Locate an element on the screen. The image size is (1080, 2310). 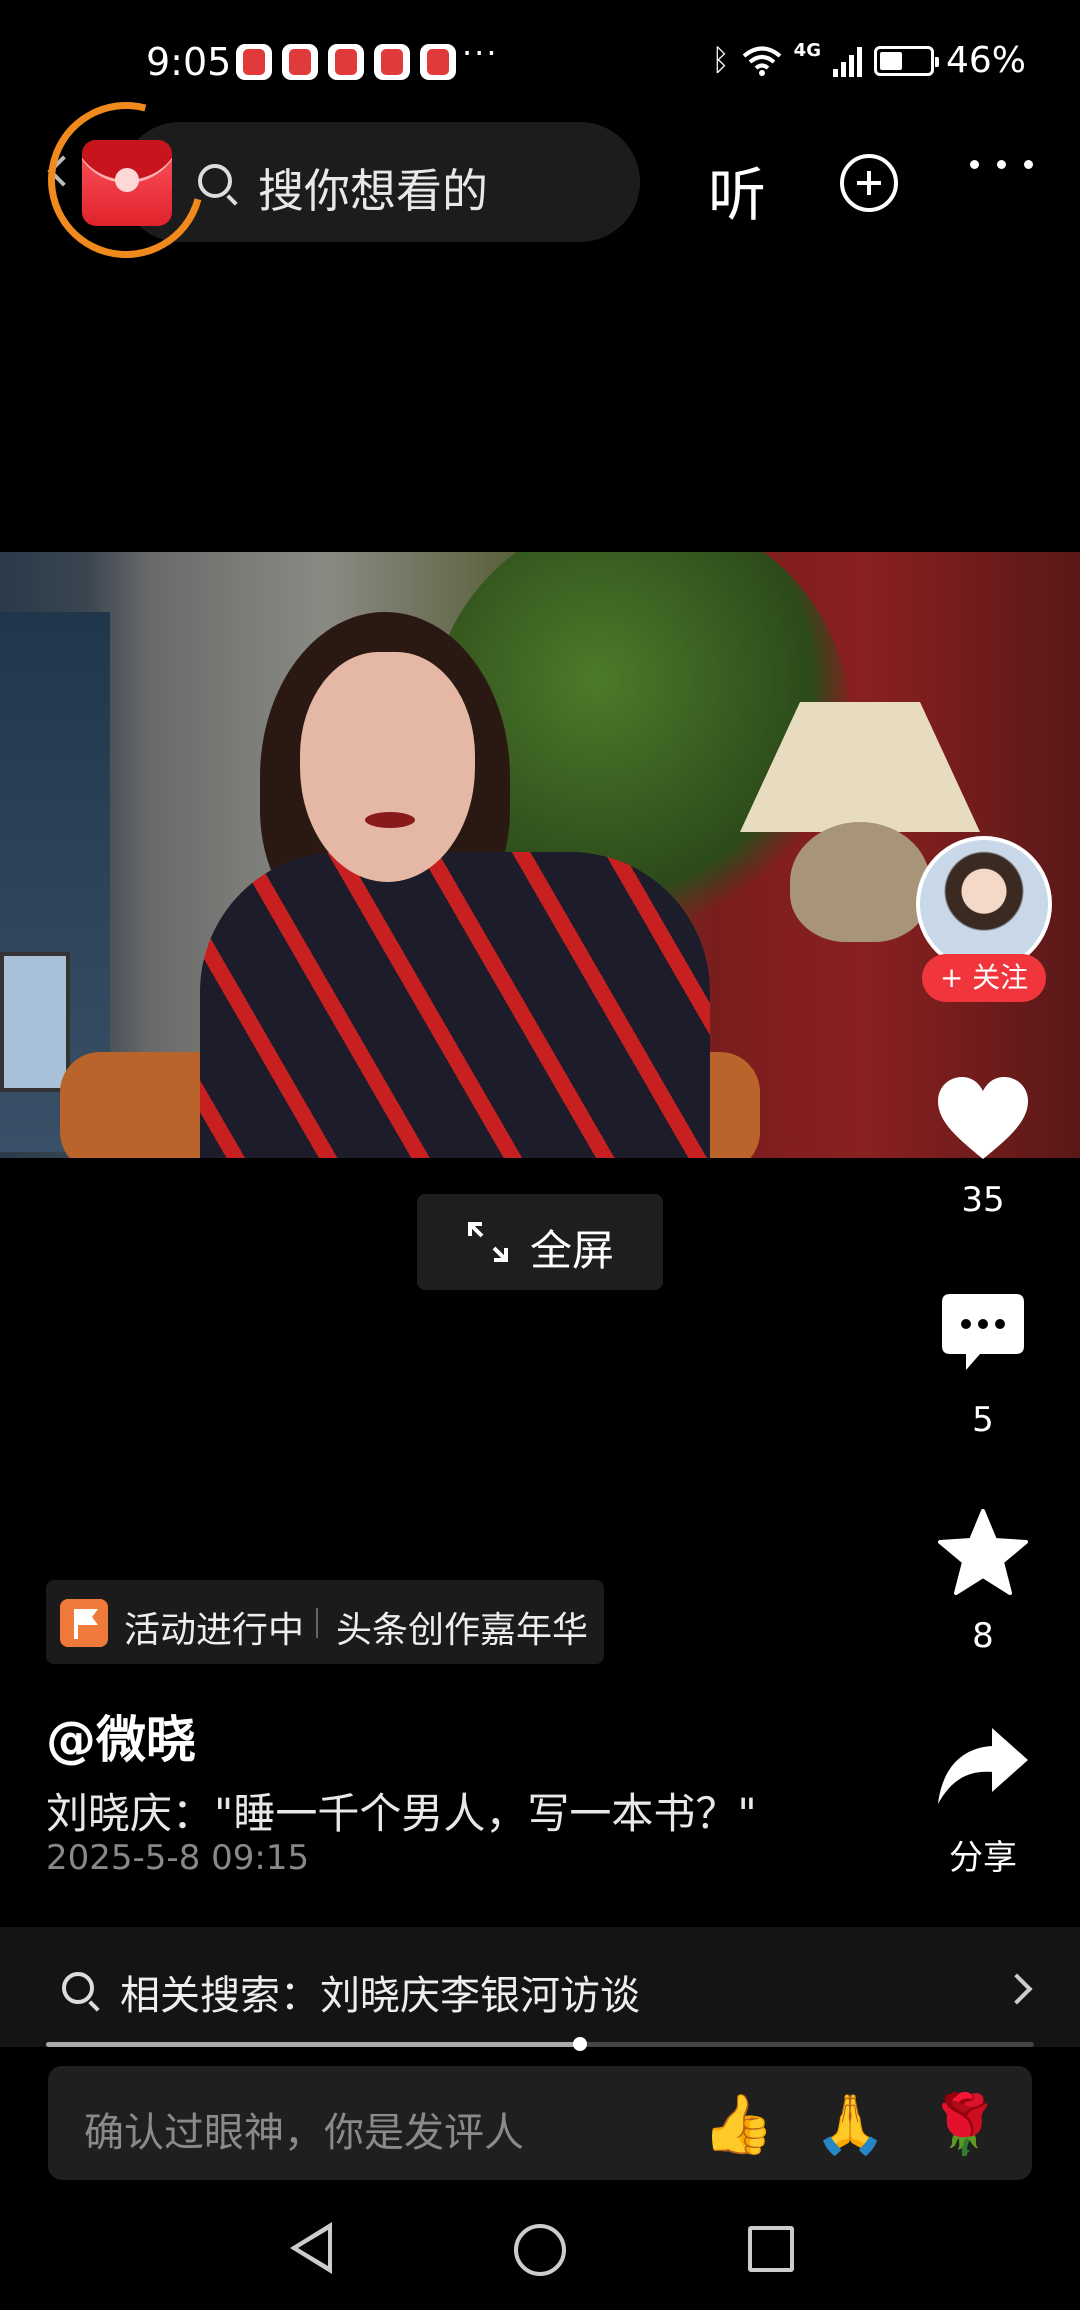
follow-button: + 关注 is located at coordinates (984, 978).